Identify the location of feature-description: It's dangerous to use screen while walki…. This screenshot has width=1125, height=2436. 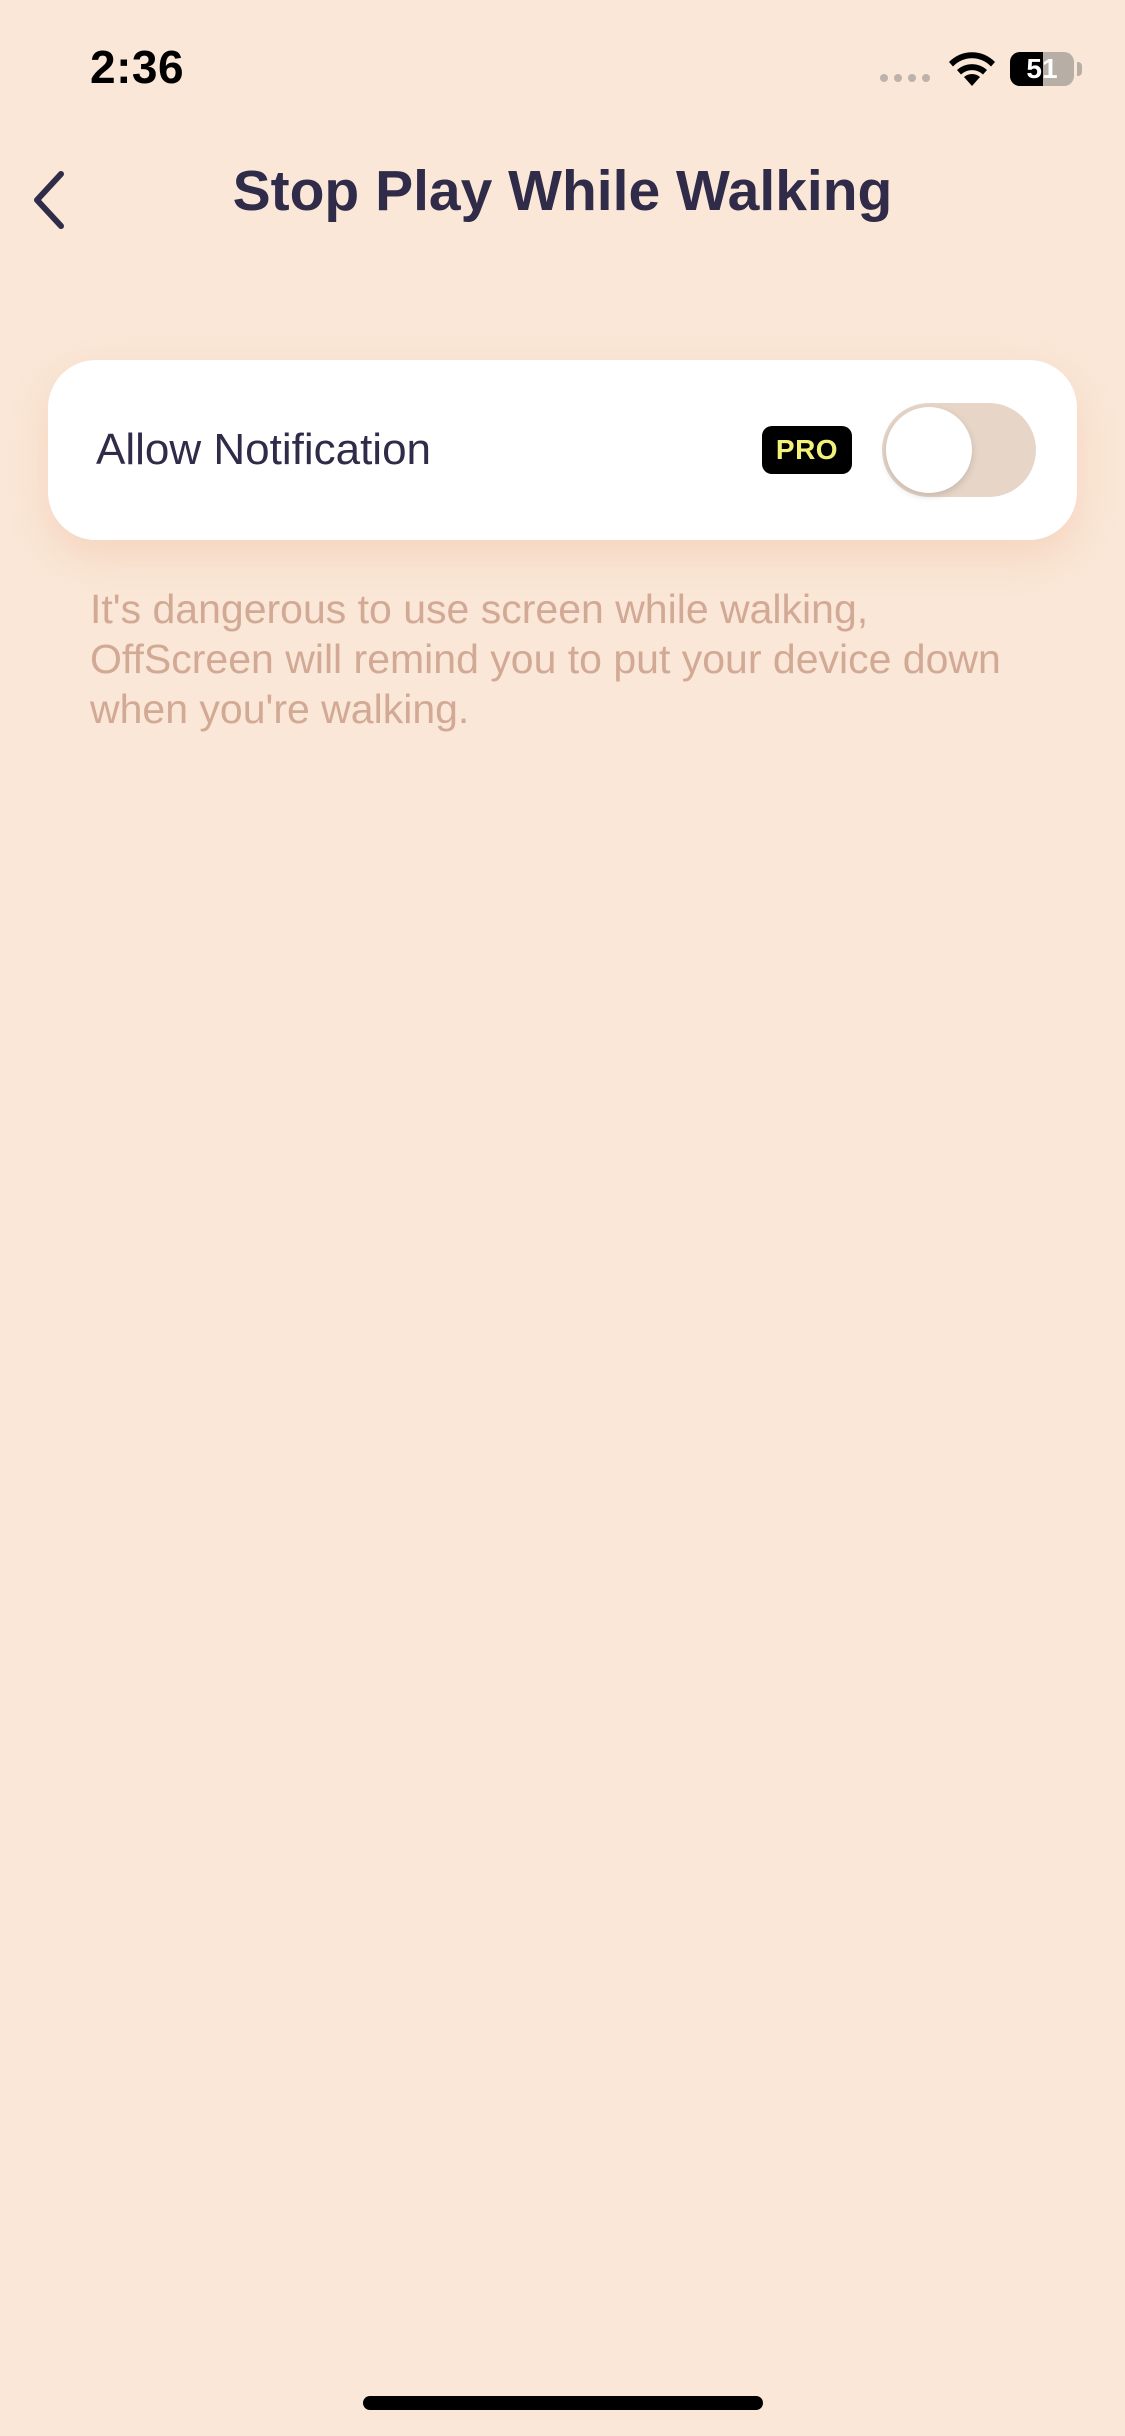
(545, 659).